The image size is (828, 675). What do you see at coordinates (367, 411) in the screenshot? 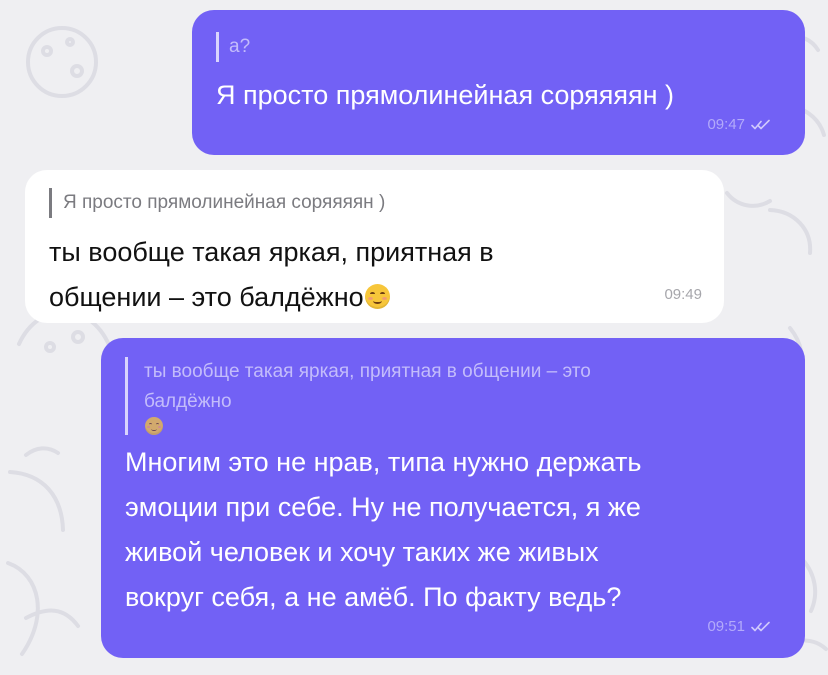
I see `reply-quote-last-line-container: балдёжно` at bounding box center [367, 411].